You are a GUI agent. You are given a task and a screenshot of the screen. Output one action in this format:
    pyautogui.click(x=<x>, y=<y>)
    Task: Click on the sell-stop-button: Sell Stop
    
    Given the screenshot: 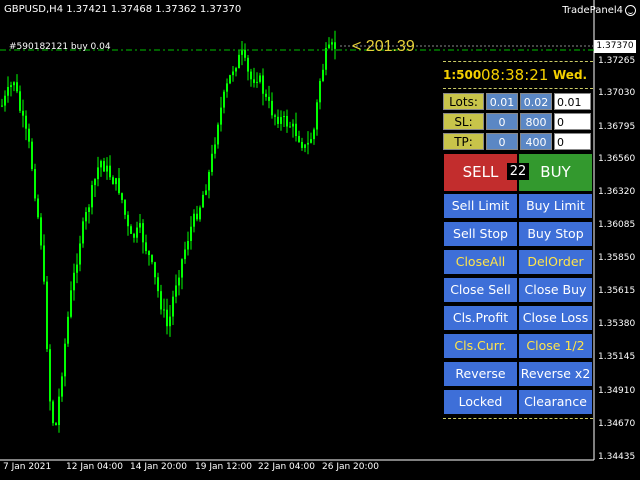 What is the action you would take?
    pyautogui.click(x=480, y=234)
    